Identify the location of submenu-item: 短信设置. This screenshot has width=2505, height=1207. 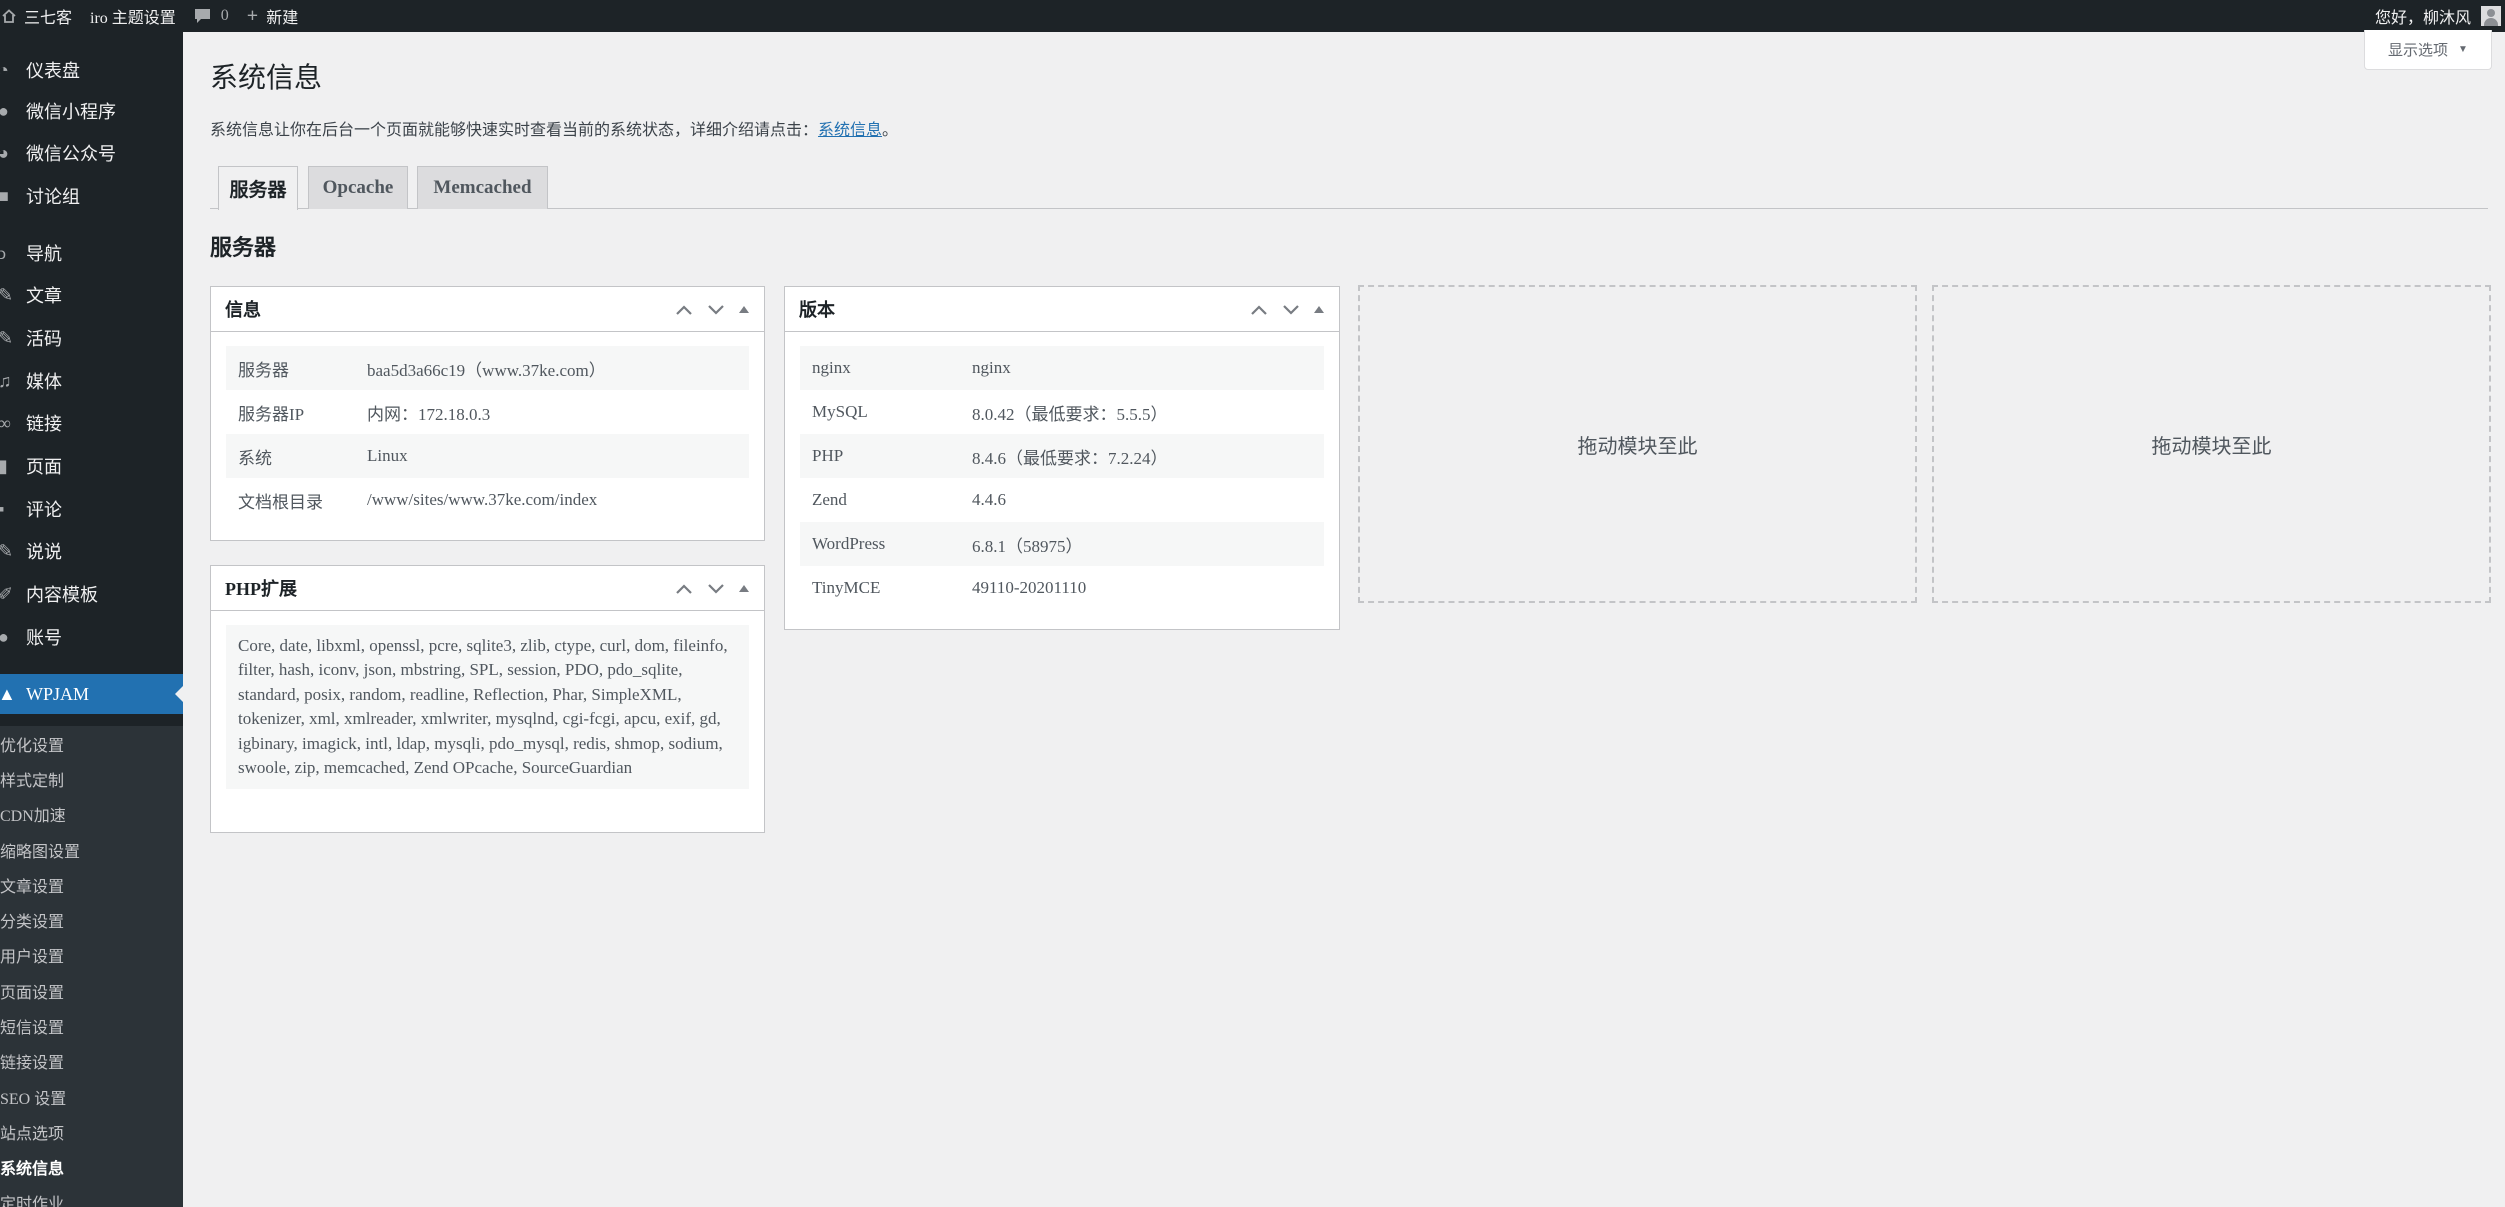
(32, 1026).